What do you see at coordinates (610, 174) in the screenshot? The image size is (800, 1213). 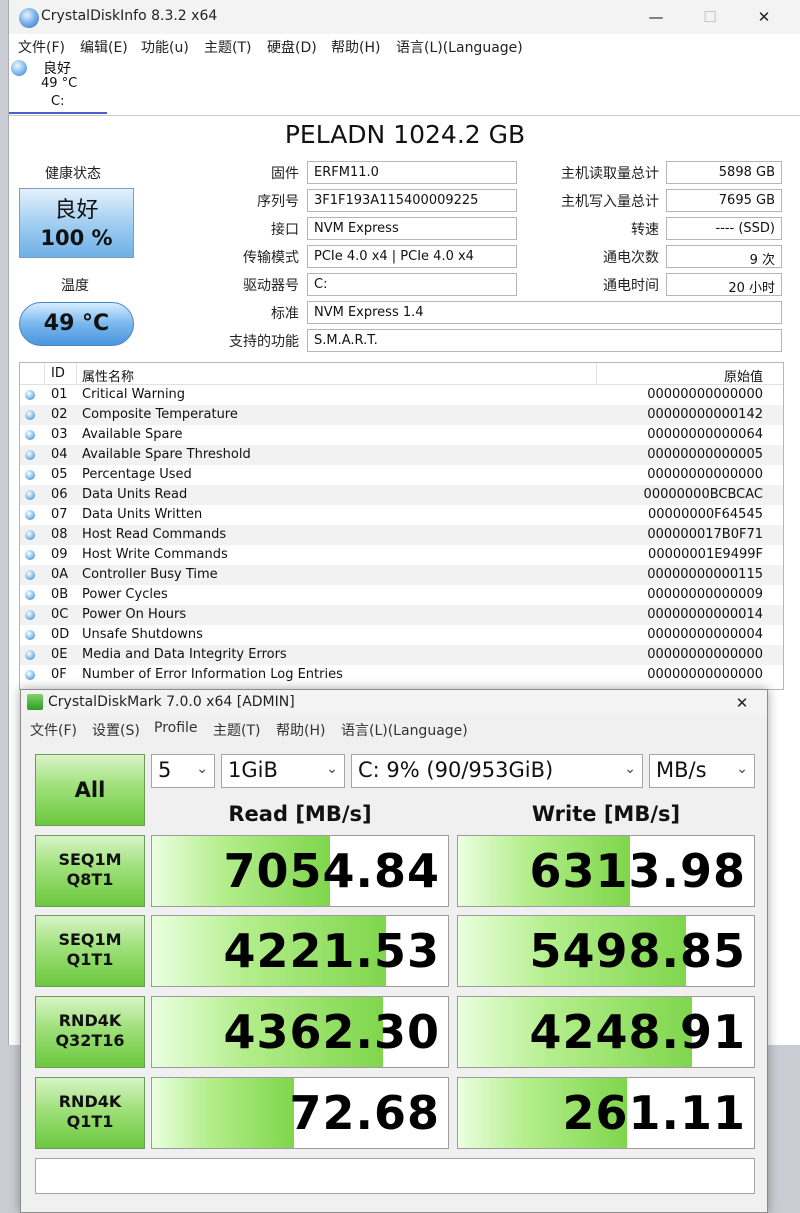 I see `host-reads-label: 主机读取量总计` at bounding box center [610, 174].